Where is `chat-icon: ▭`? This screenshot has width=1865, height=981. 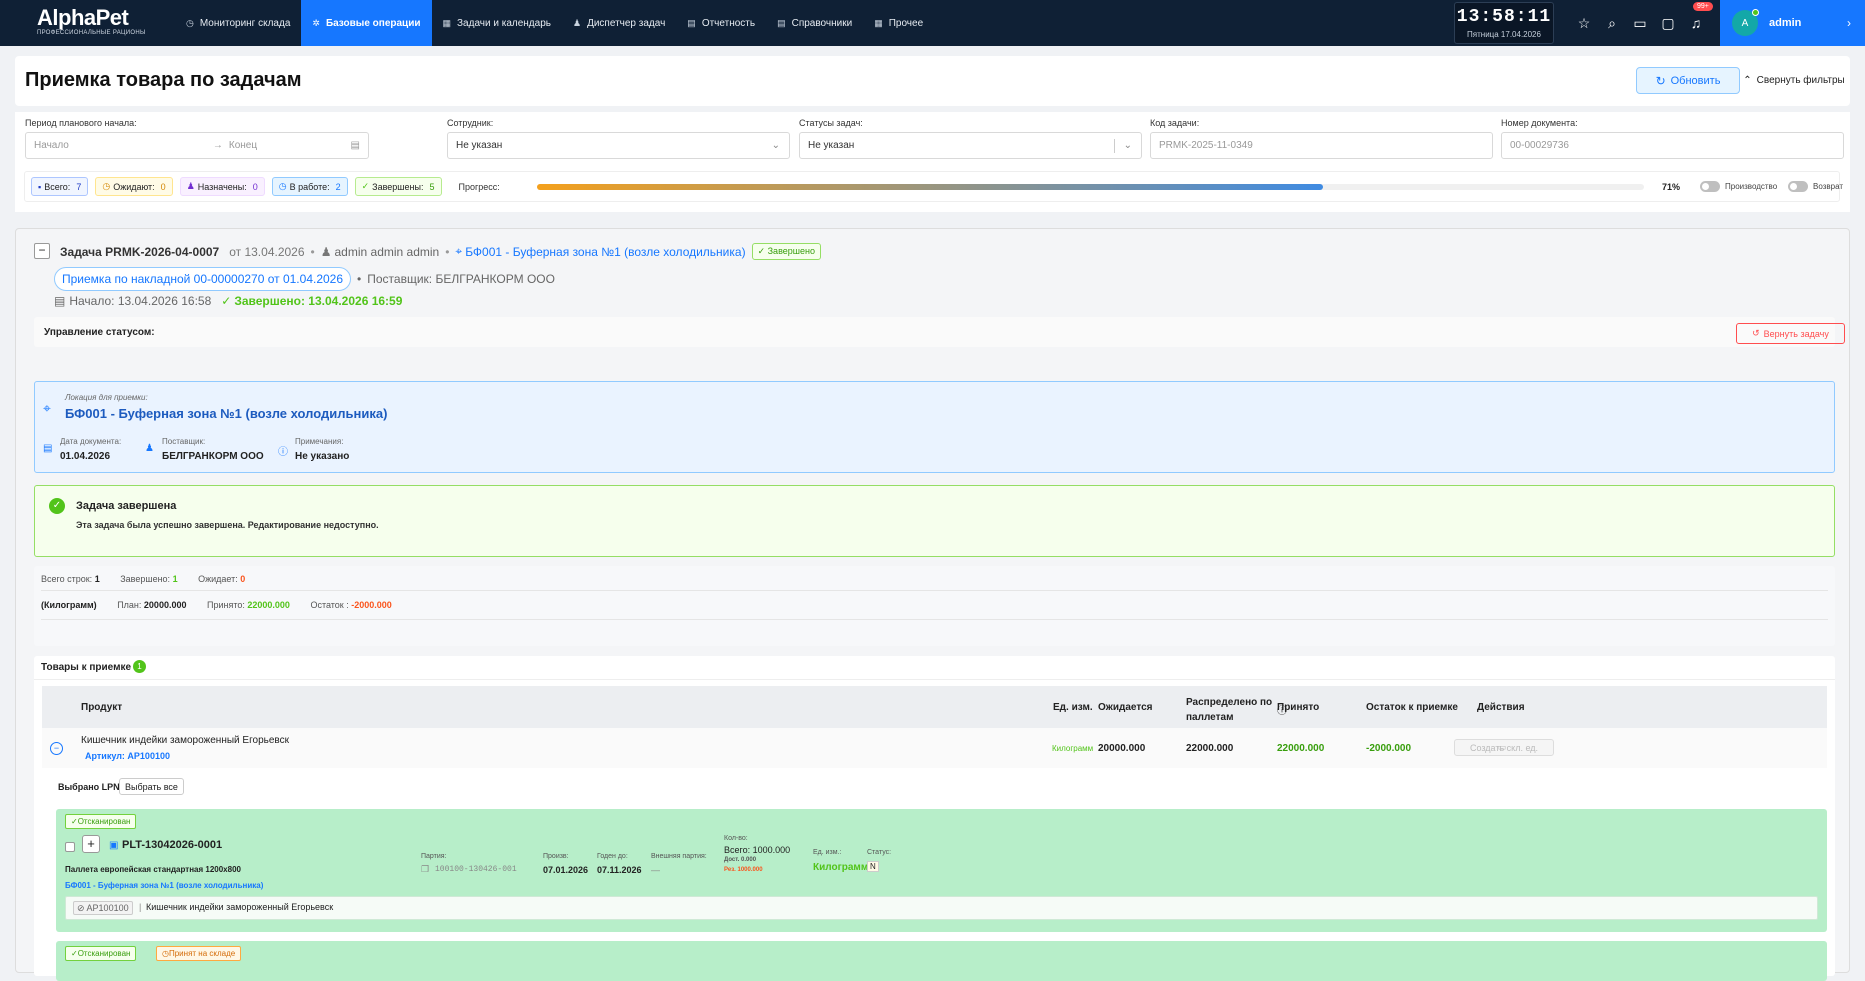
chat-icon: ▭ is located at coordinates (1640, 23).